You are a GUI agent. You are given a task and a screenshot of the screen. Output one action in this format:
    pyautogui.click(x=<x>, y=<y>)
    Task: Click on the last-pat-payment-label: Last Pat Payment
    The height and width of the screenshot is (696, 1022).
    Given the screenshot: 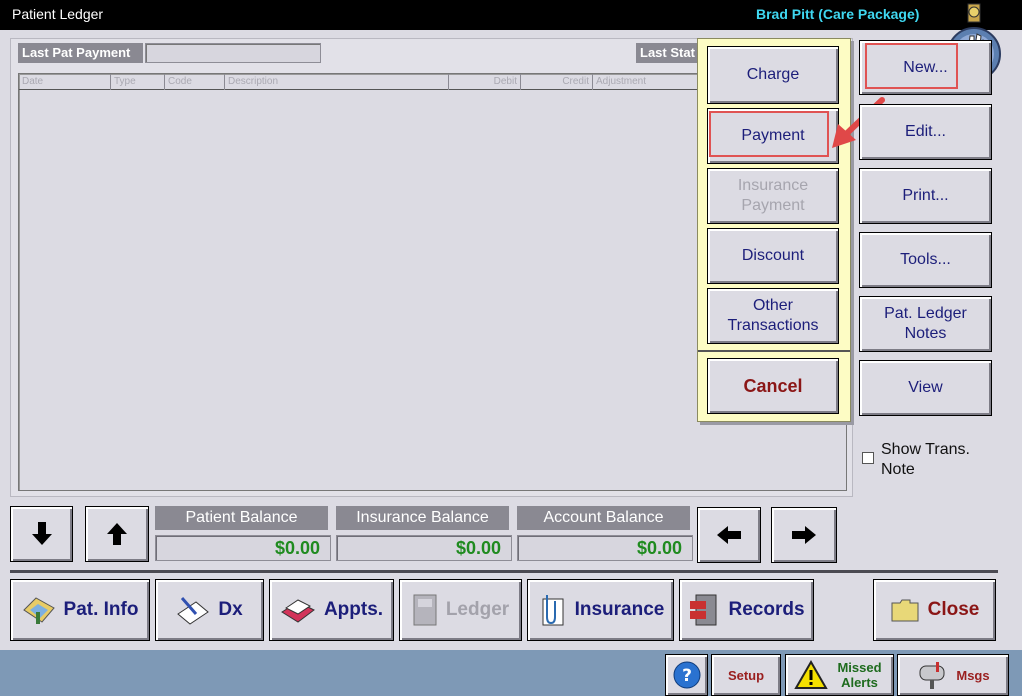 What is the action you would take?
    pyautogui.click(x=80, y=53)
    